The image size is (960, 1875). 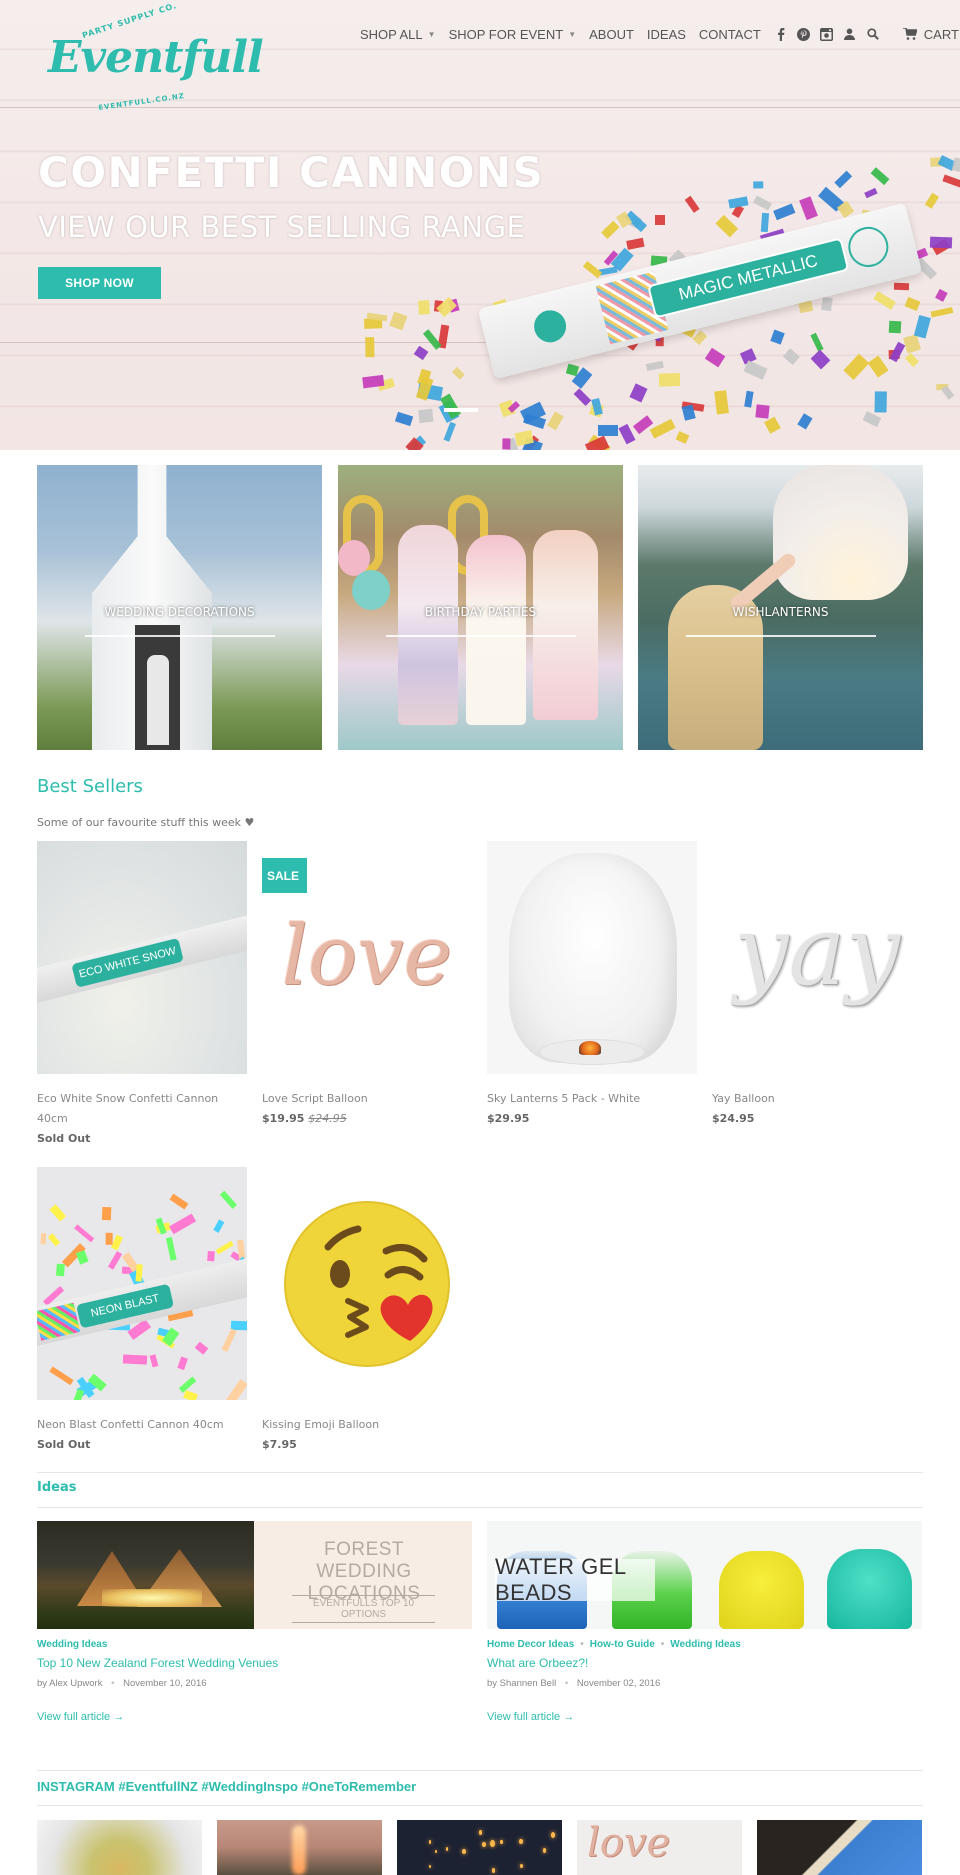 What do you see at coordinates (142, 1425) in the screenshot?
I see `product-name: Neon Blast Confetti Cannon 40cm` at bounding box center [142, 1425].